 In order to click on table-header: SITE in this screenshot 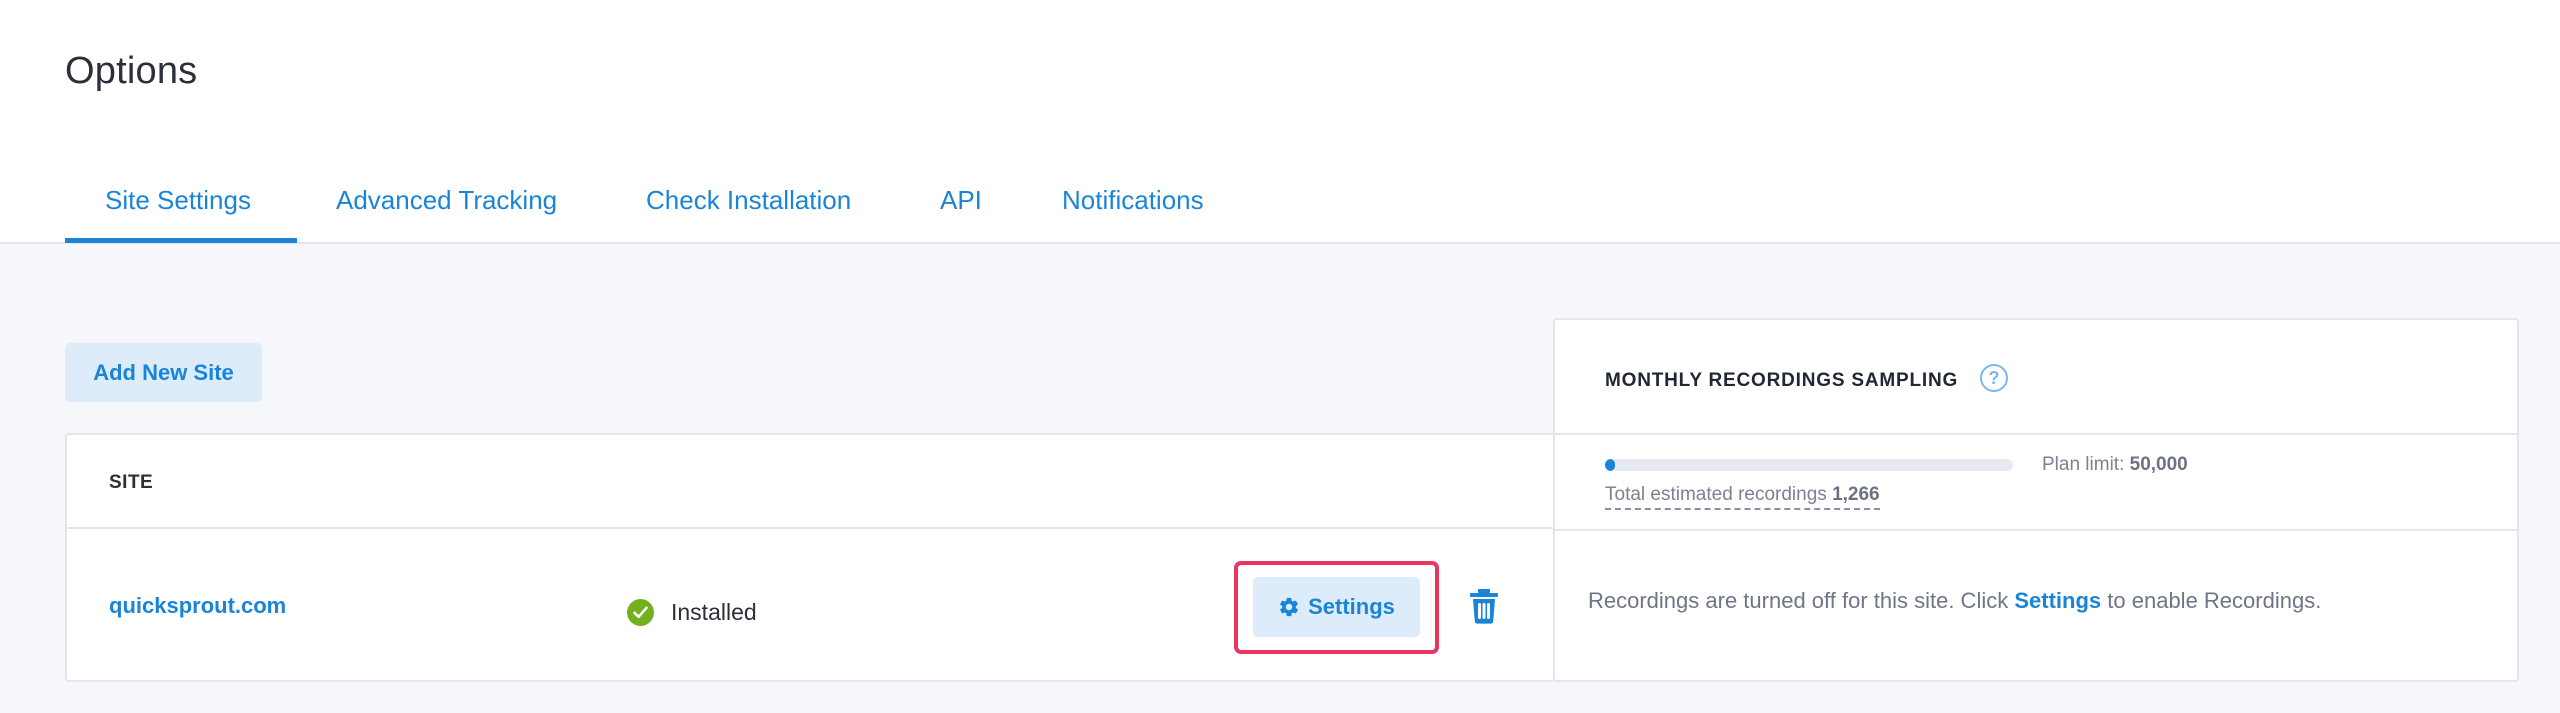, I will do `click(810, 482)`.